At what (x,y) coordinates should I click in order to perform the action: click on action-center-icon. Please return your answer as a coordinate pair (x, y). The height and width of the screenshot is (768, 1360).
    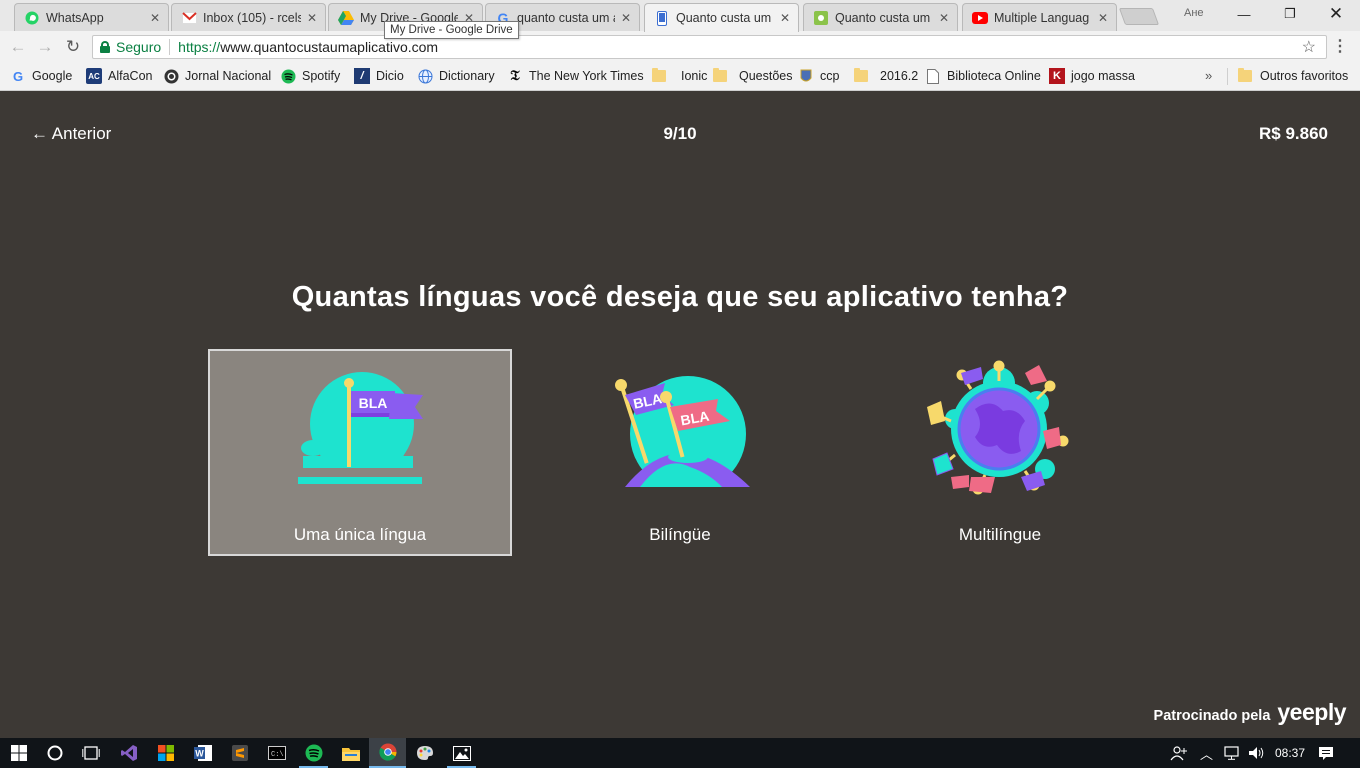
    Looking at the image, I should click on (1326, 753).